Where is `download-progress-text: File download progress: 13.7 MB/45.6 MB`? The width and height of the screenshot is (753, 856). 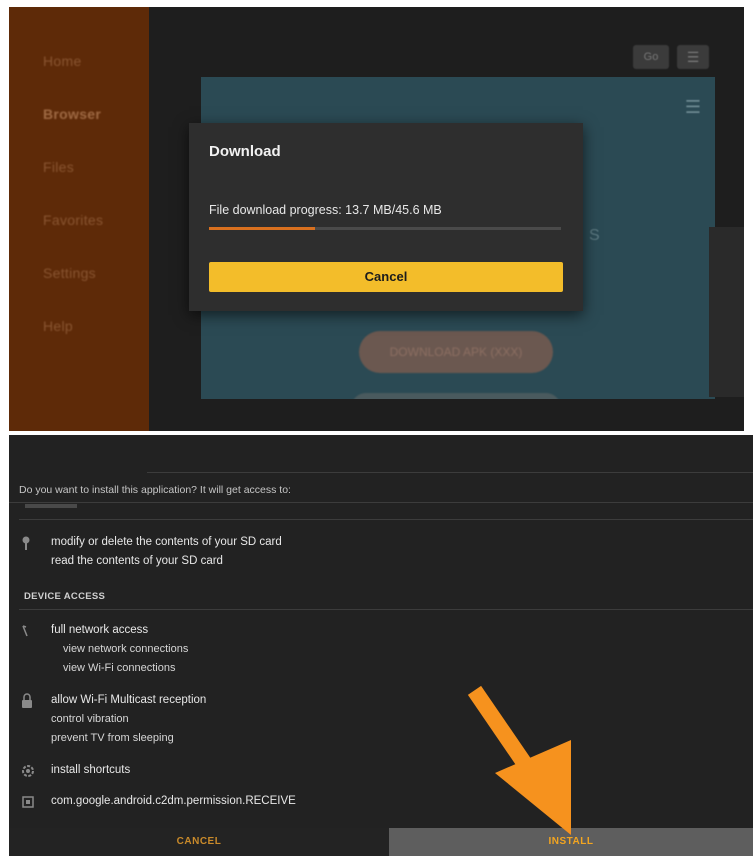
download-progress-text: File download progress: 13.7 MB/45.6 MB is located at coordinates (325, 210).